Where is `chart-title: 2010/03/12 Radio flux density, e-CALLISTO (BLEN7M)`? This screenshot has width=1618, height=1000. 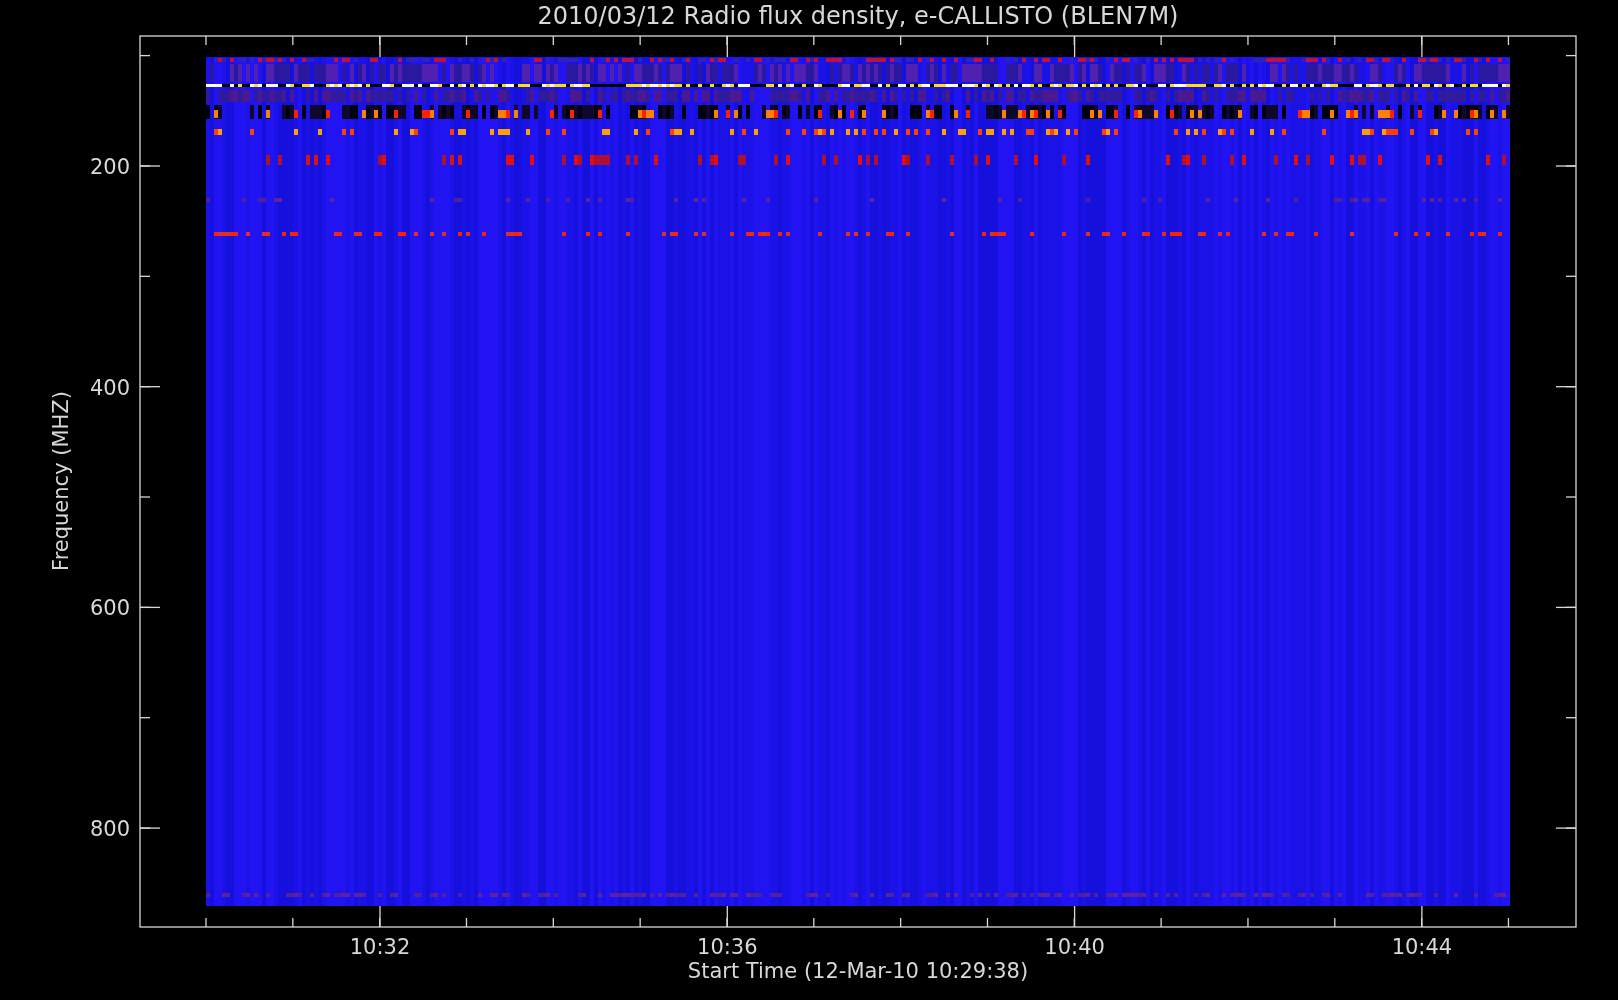 chart-title: 2010/03/12 Radio flux density, e-CALLISTO (BLEN7M) is located at coordinates (858, 16).